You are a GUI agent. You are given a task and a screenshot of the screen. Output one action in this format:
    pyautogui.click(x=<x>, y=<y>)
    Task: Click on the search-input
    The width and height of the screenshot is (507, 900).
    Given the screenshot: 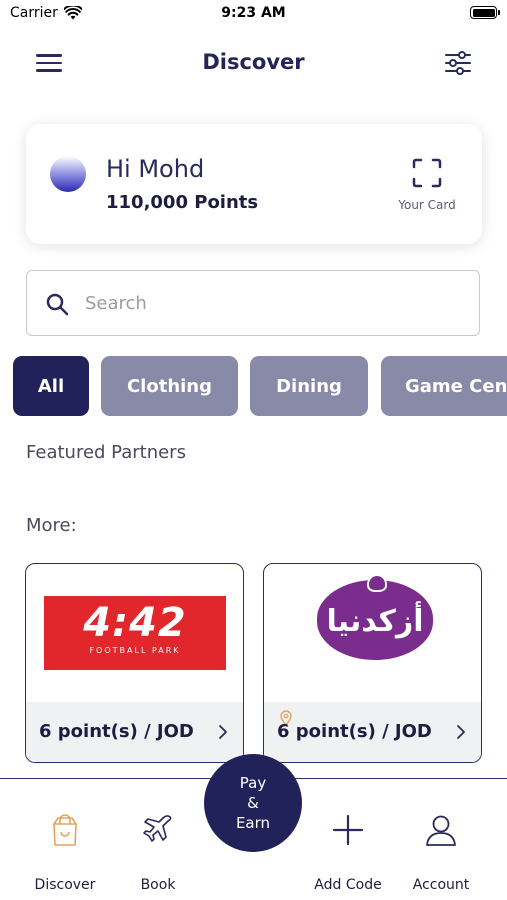 What is the action you would take?
    pyautogui.click(x=275, y=303)
    